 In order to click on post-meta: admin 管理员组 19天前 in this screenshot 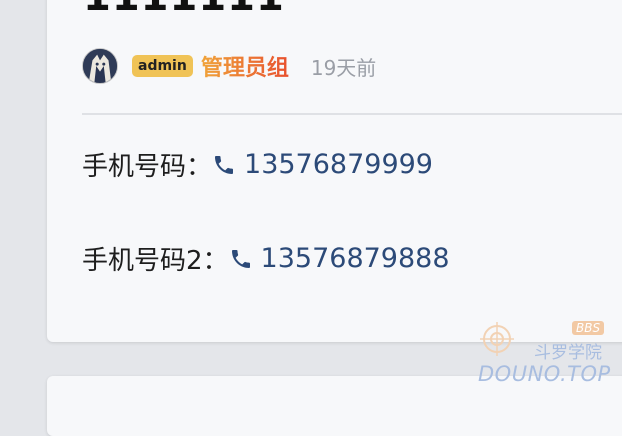, I will do `click(229, 66)`.